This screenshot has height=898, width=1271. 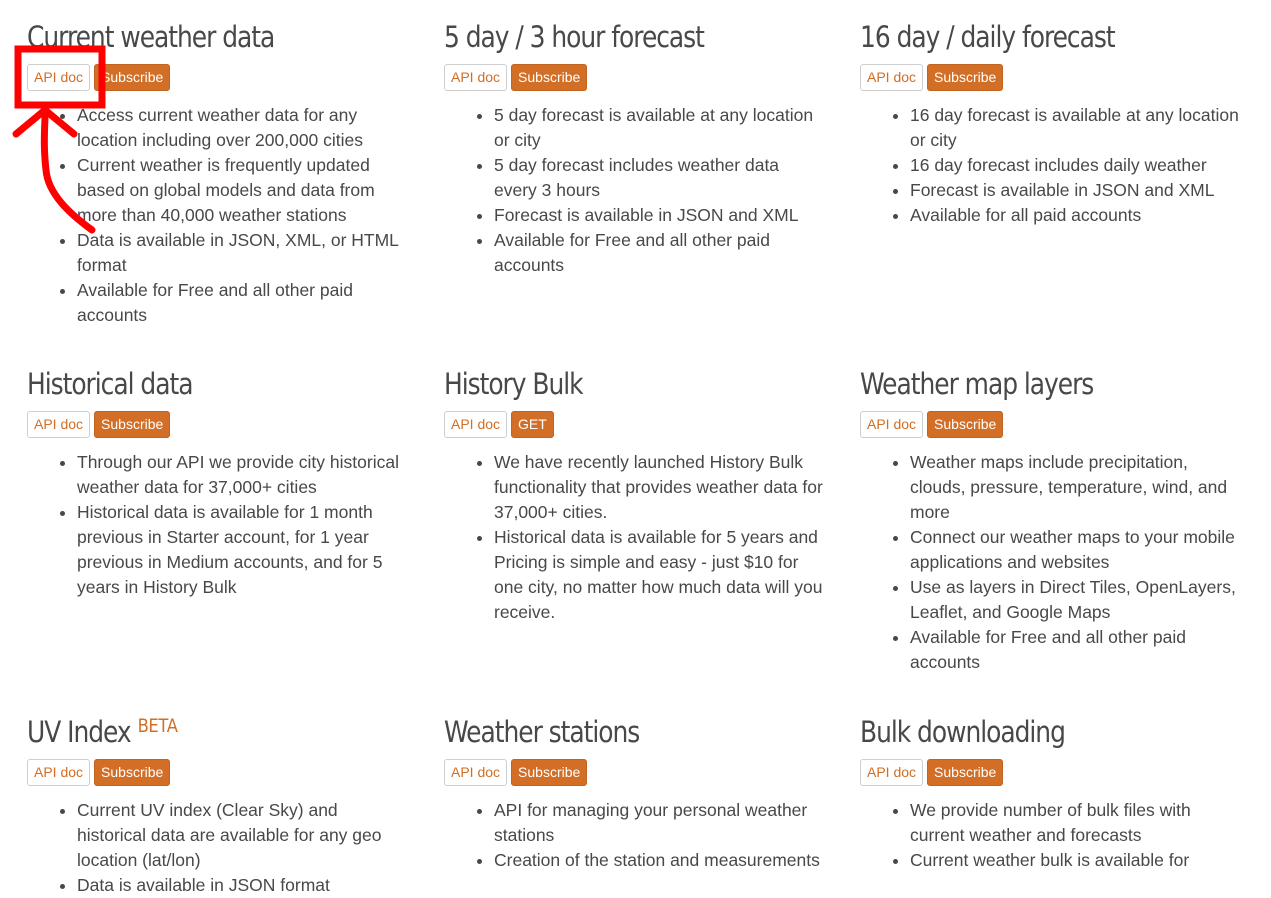 What do you see at coordinates (102, 732) in the screenshot?
I see `card-title: UV Index BETA` at bounding box center [102, 732].